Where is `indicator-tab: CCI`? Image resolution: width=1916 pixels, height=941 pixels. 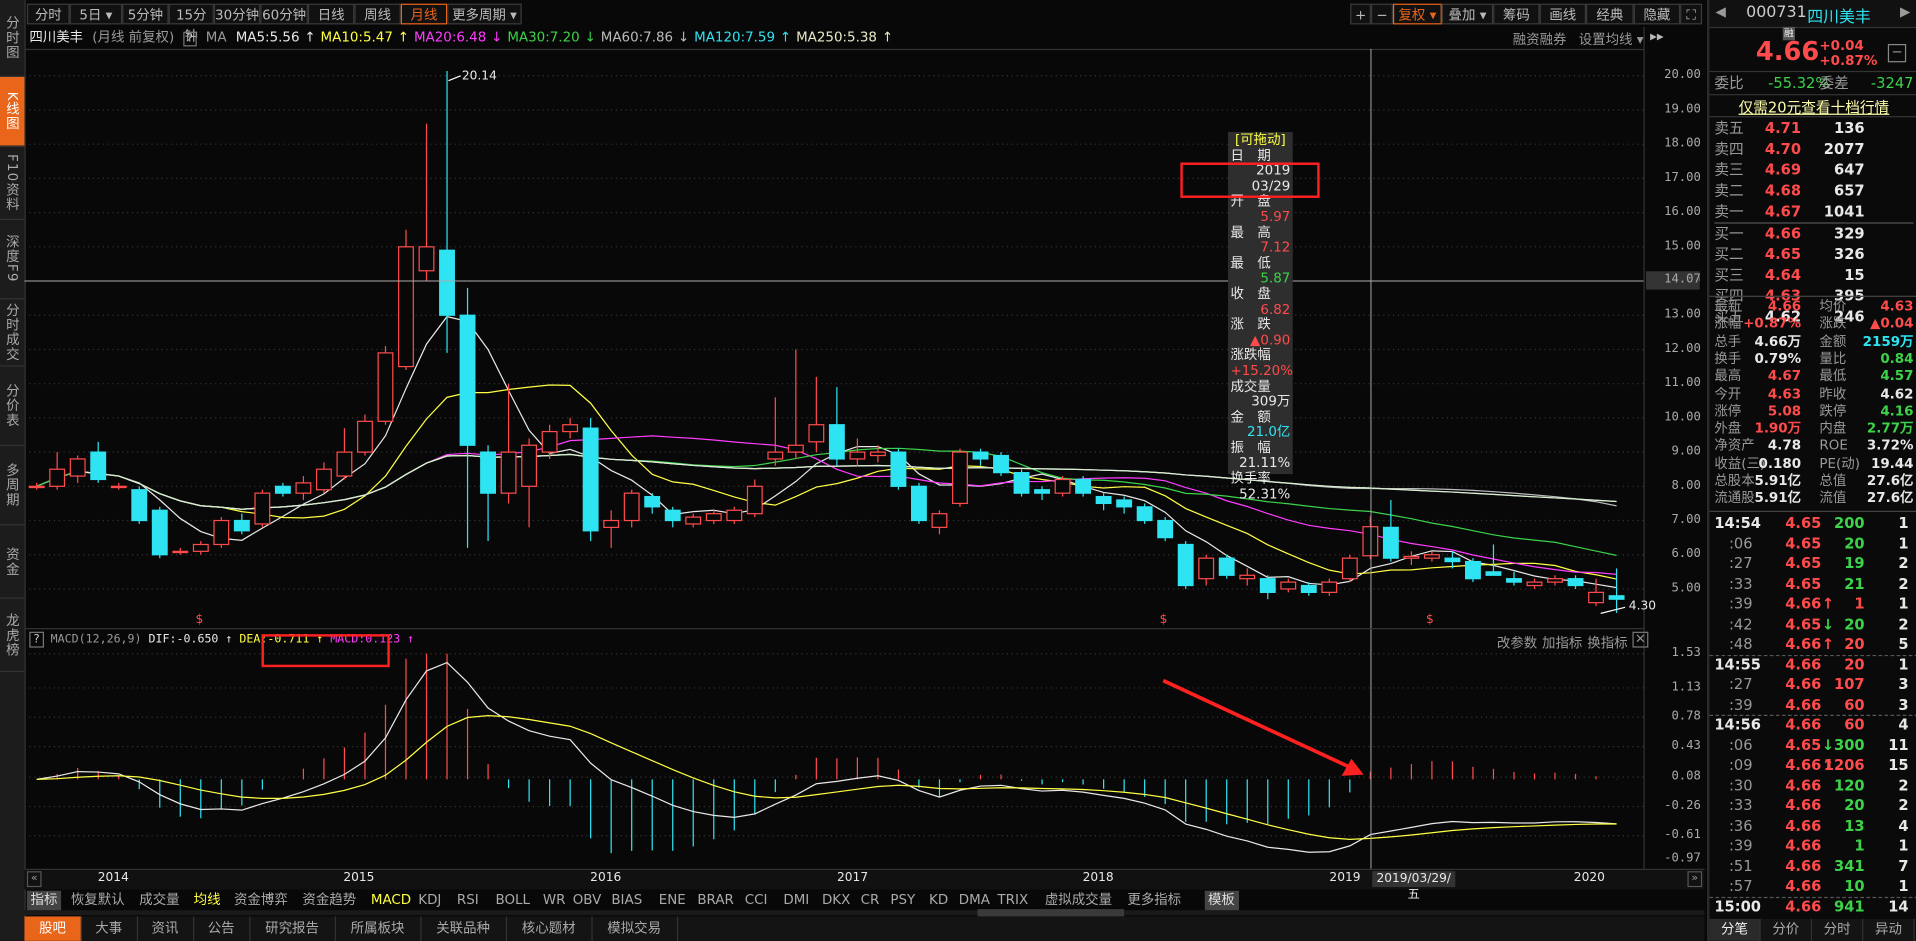 indicator-tab: CCI is located at coordinates (756, 901).